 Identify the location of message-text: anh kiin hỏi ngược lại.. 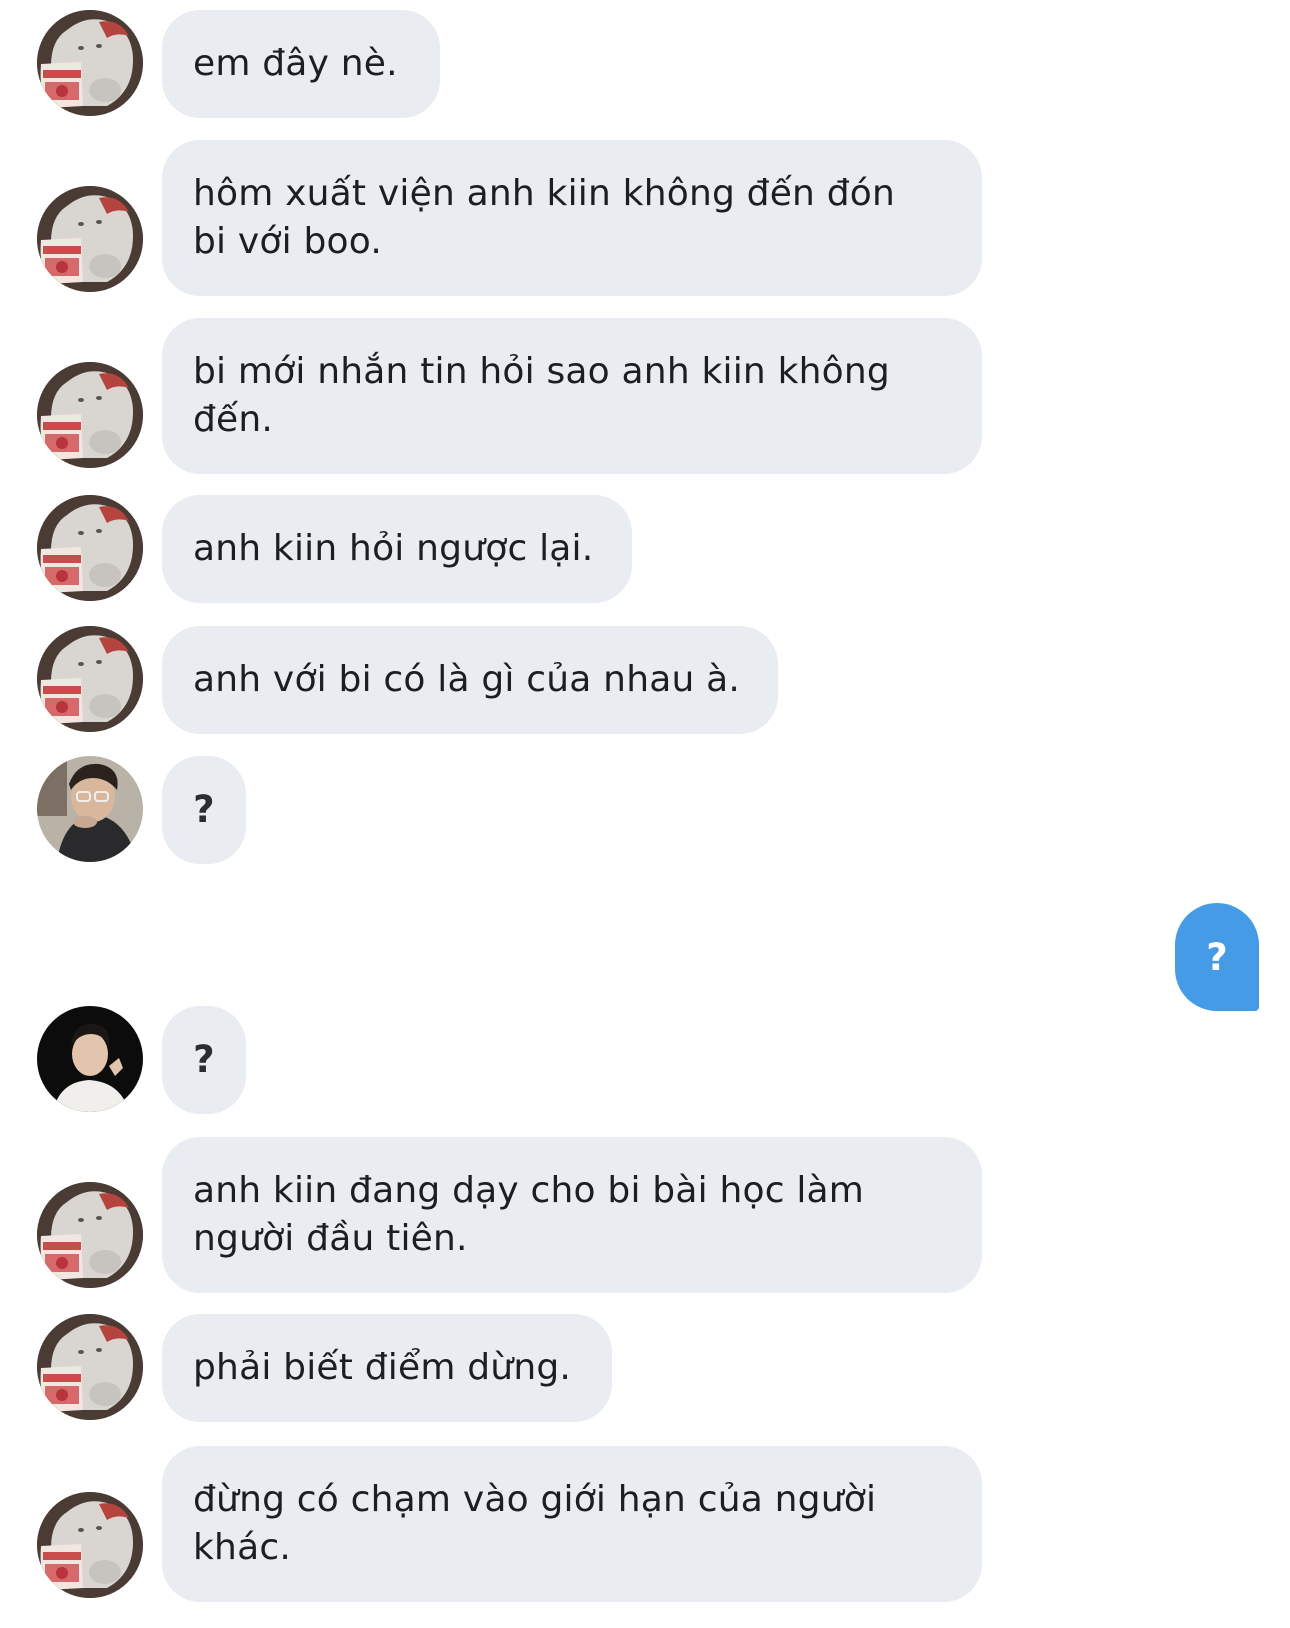
(393, 548).